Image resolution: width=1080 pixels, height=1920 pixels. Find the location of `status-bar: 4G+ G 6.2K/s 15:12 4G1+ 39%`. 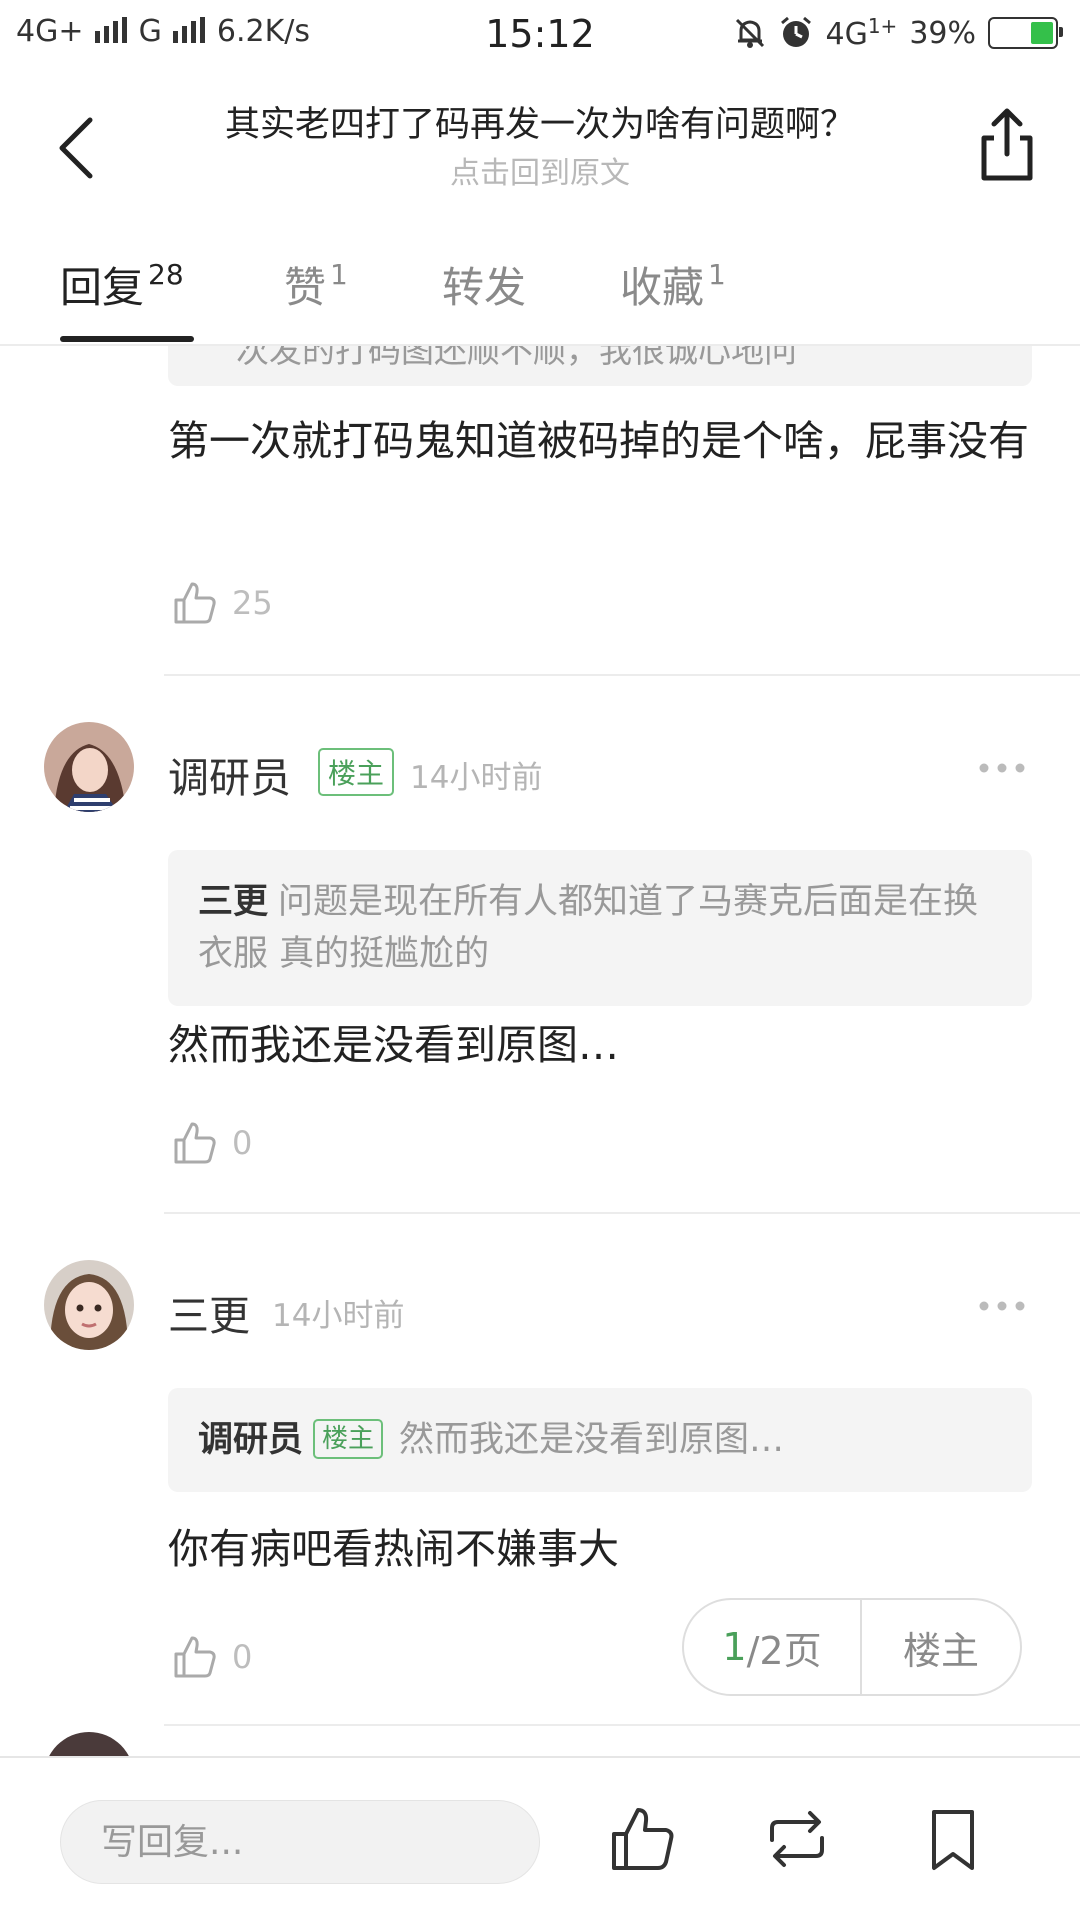

status-bar: 4G+ G 6.2K/s 15:12 4G1+ 39% is located at coordinates (540, 38).